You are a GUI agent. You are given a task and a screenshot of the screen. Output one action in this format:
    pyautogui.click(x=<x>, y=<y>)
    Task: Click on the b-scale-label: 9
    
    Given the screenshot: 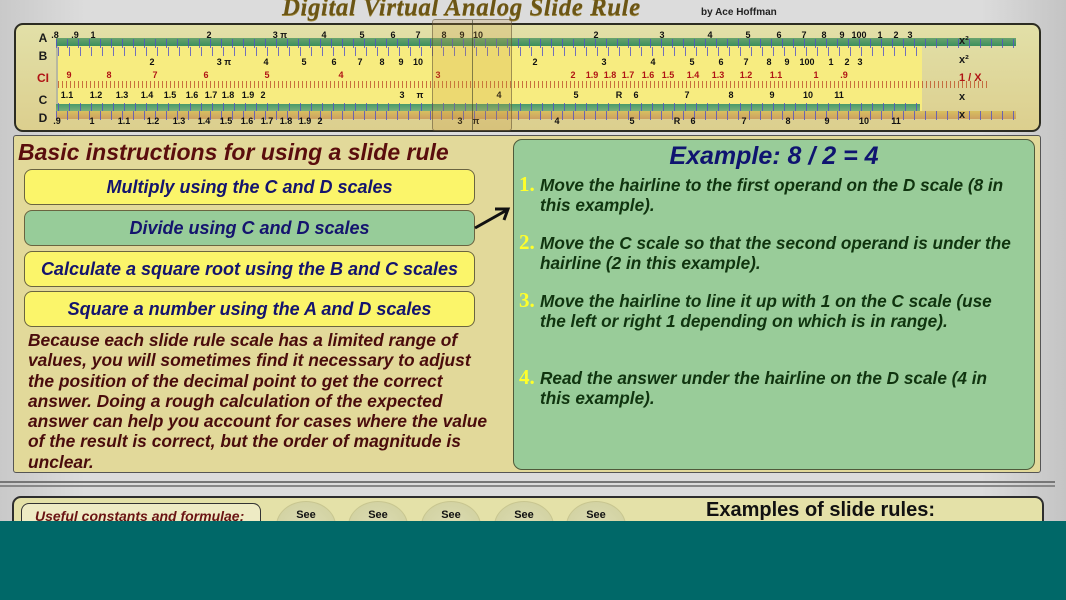 What is the action you would take?
    pyautogui.click(x=787, y=62)
    